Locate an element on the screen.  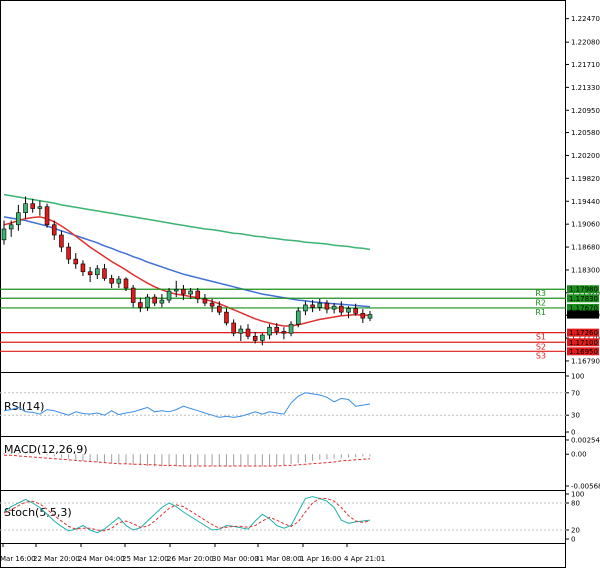
level-name: R3 is located at coordinates (540, 293).